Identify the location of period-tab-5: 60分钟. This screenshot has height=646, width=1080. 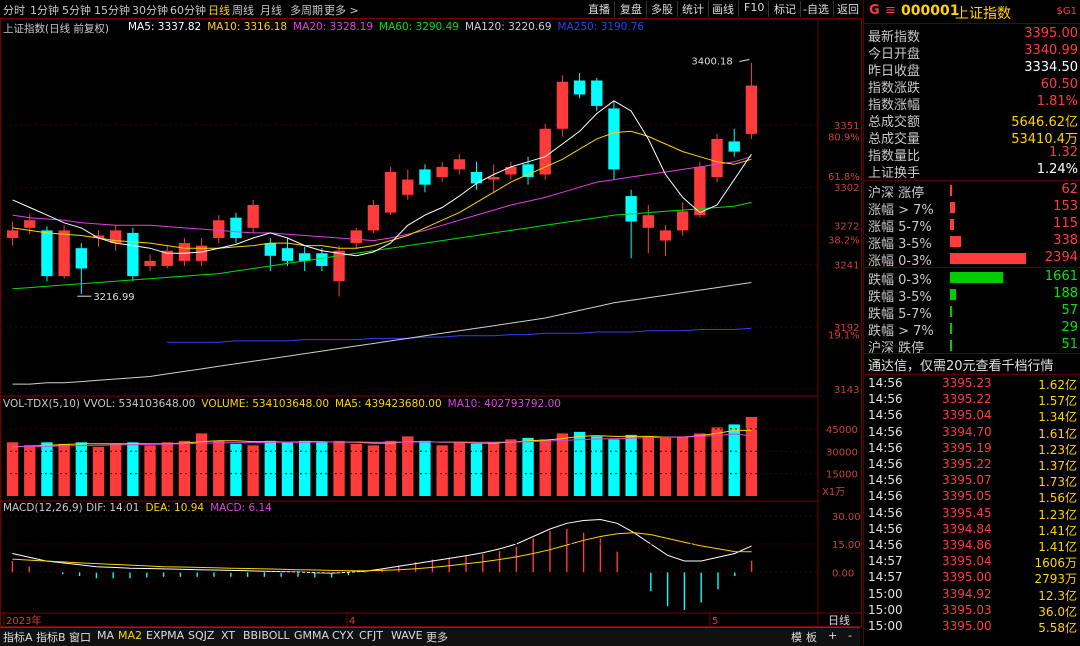
(188, 10).